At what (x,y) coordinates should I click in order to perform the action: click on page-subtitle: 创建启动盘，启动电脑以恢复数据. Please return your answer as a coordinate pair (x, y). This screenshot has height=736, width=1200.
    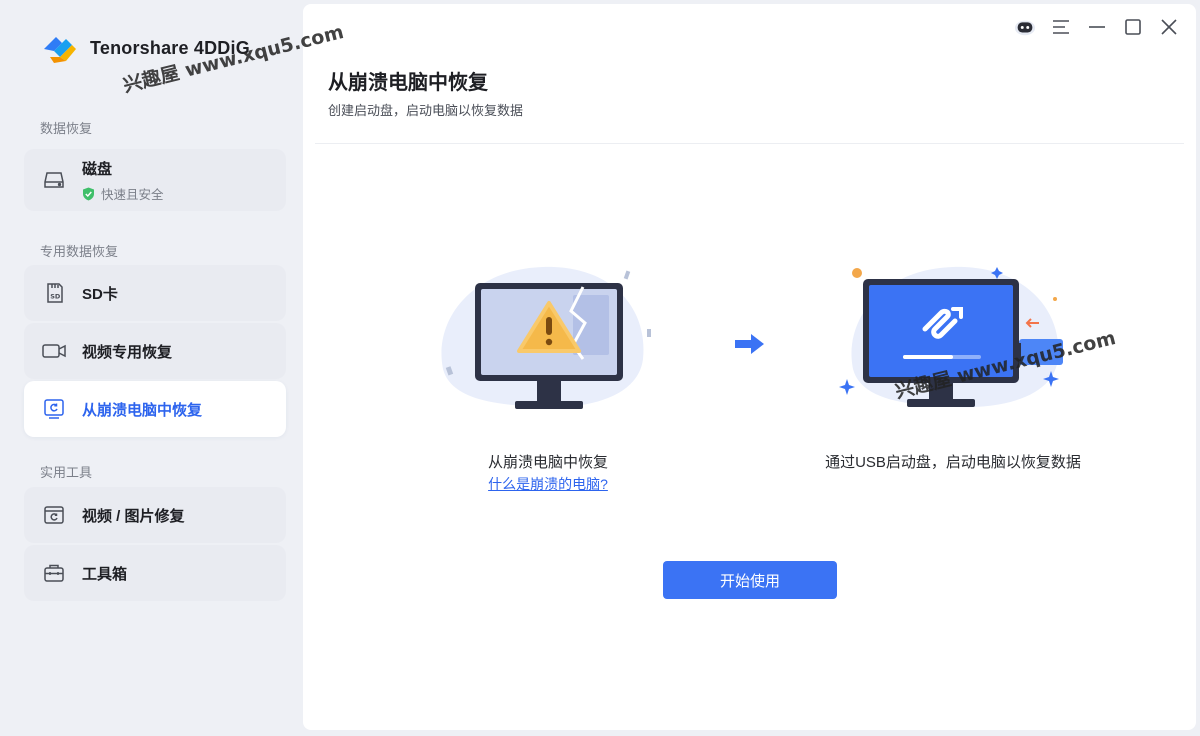
    Looking at the image, I should click on (426, 110).